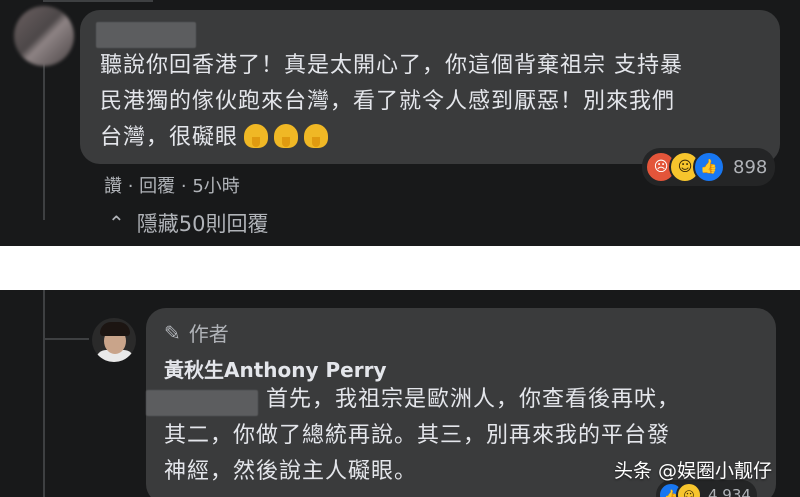 This screenshot has height=497, width=800. Describe the element at coordinates (44, 36) in the screenshot. I see `avatar-blurred` at that location.